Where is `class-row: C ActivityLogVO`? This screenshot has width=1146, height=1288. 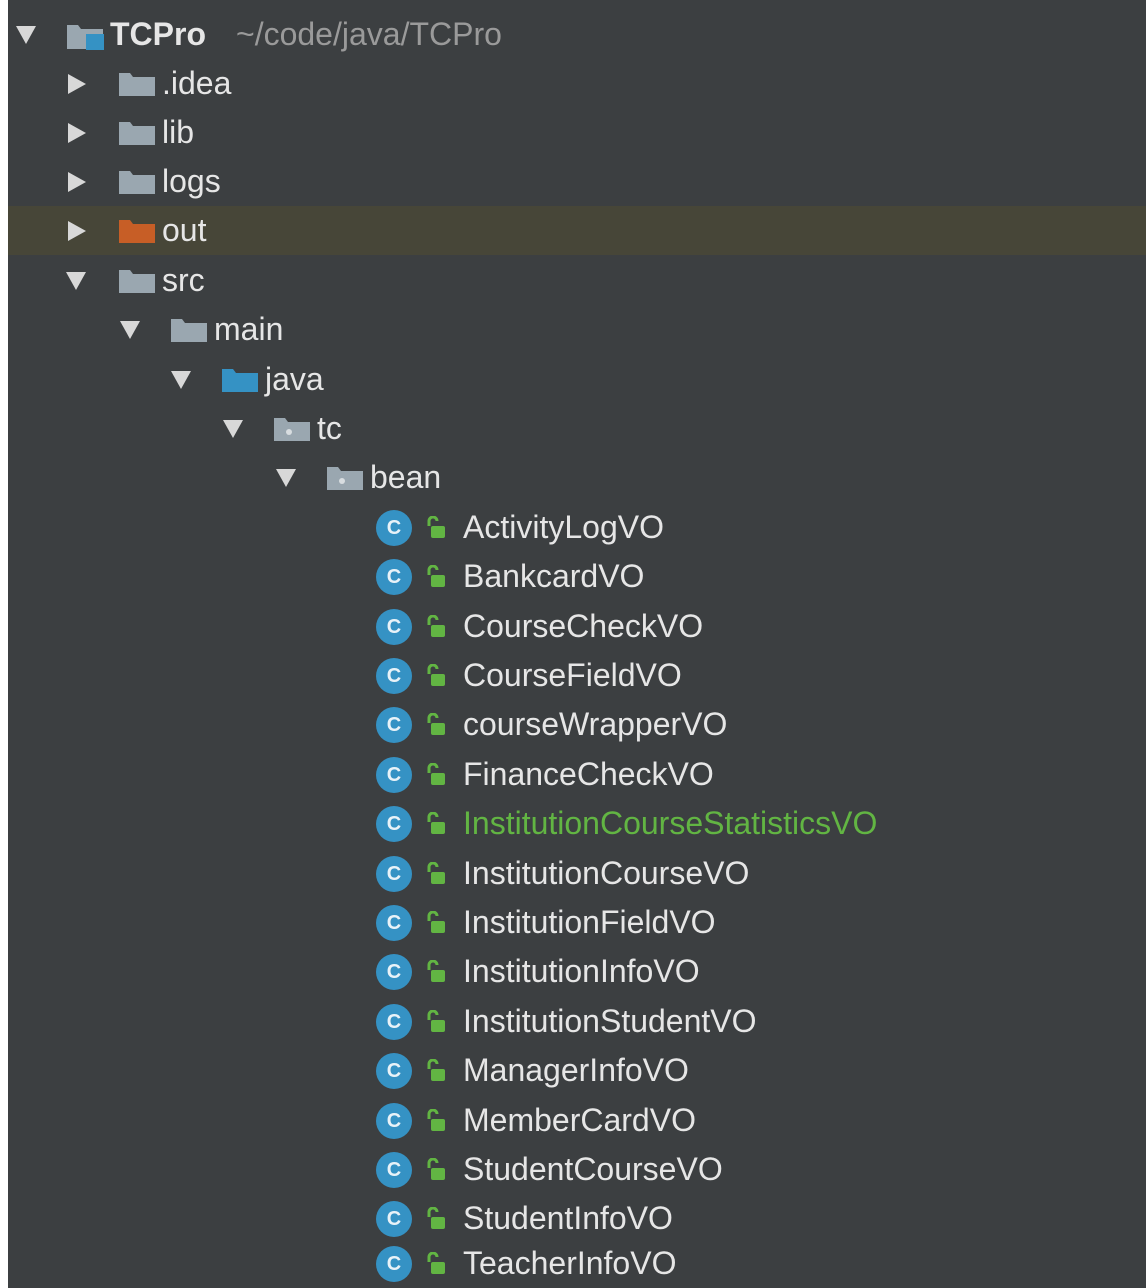 class-row: C ActivityLogVO is located at coordinates (577, 527).